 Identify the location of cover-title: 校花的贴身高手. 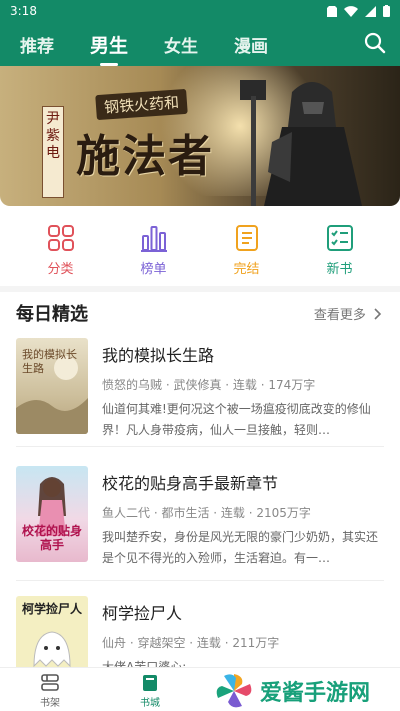
(51, 538).